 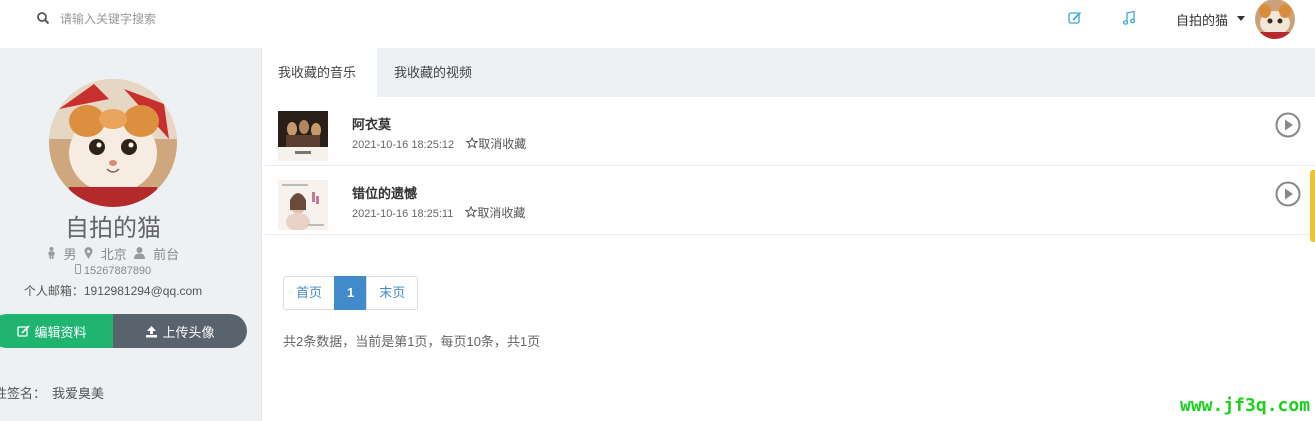 What do you see at coordinates (188, 332) in the screenshot?
I see `upload-avatar-label: 上传头像` at bounding box center [188, 332].